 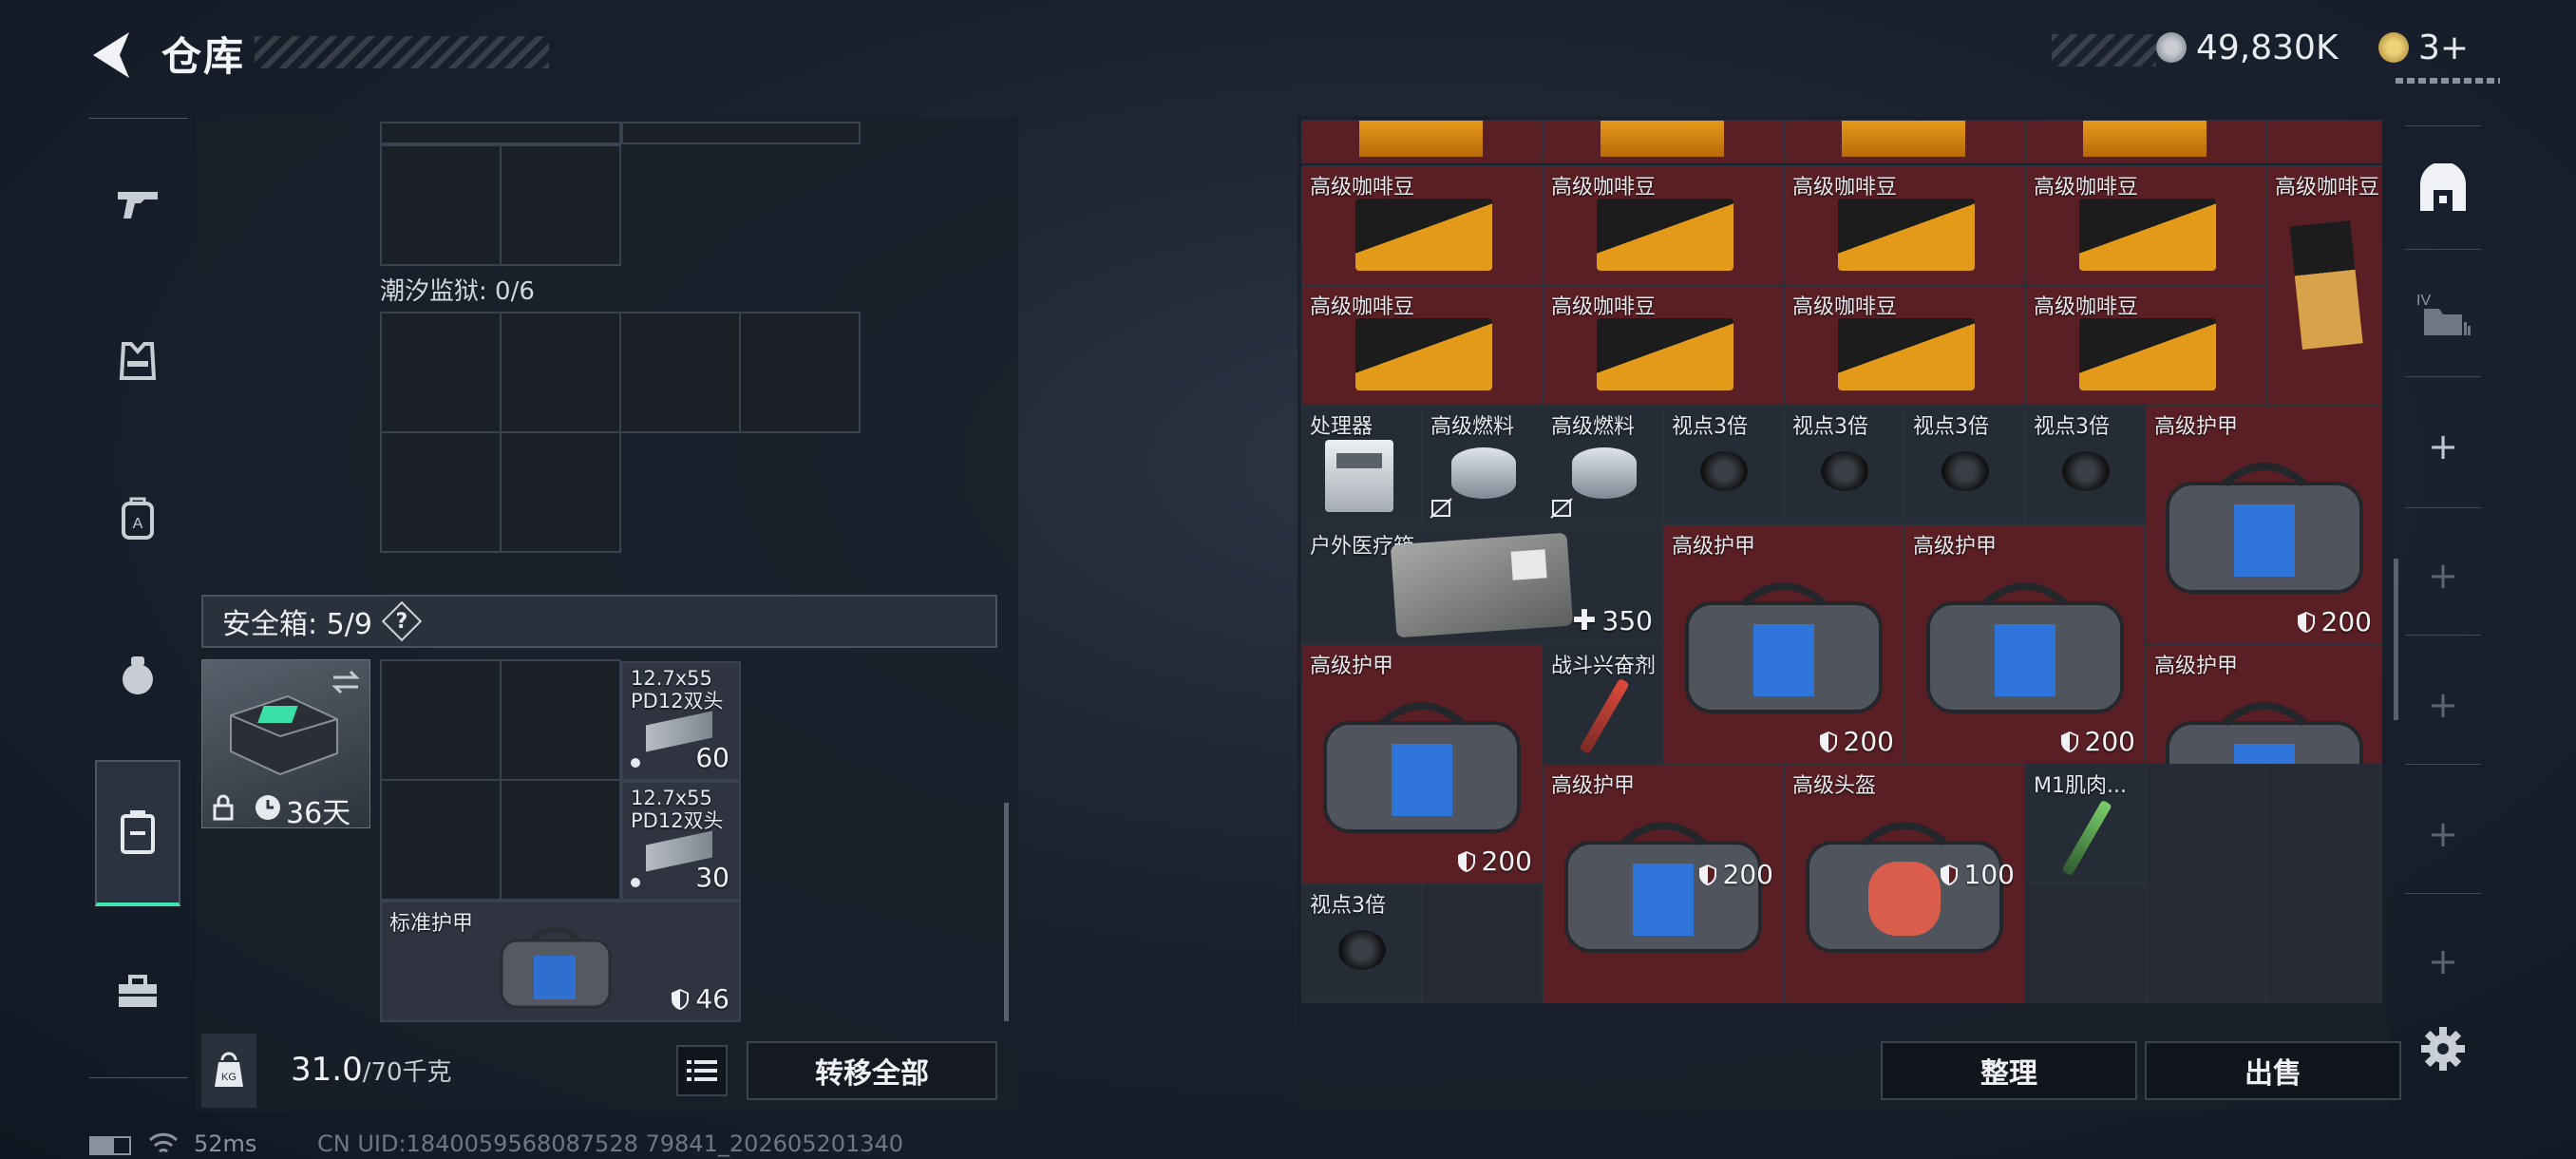 I want to click on stash-home-icon, so click(x=2443, y=187).